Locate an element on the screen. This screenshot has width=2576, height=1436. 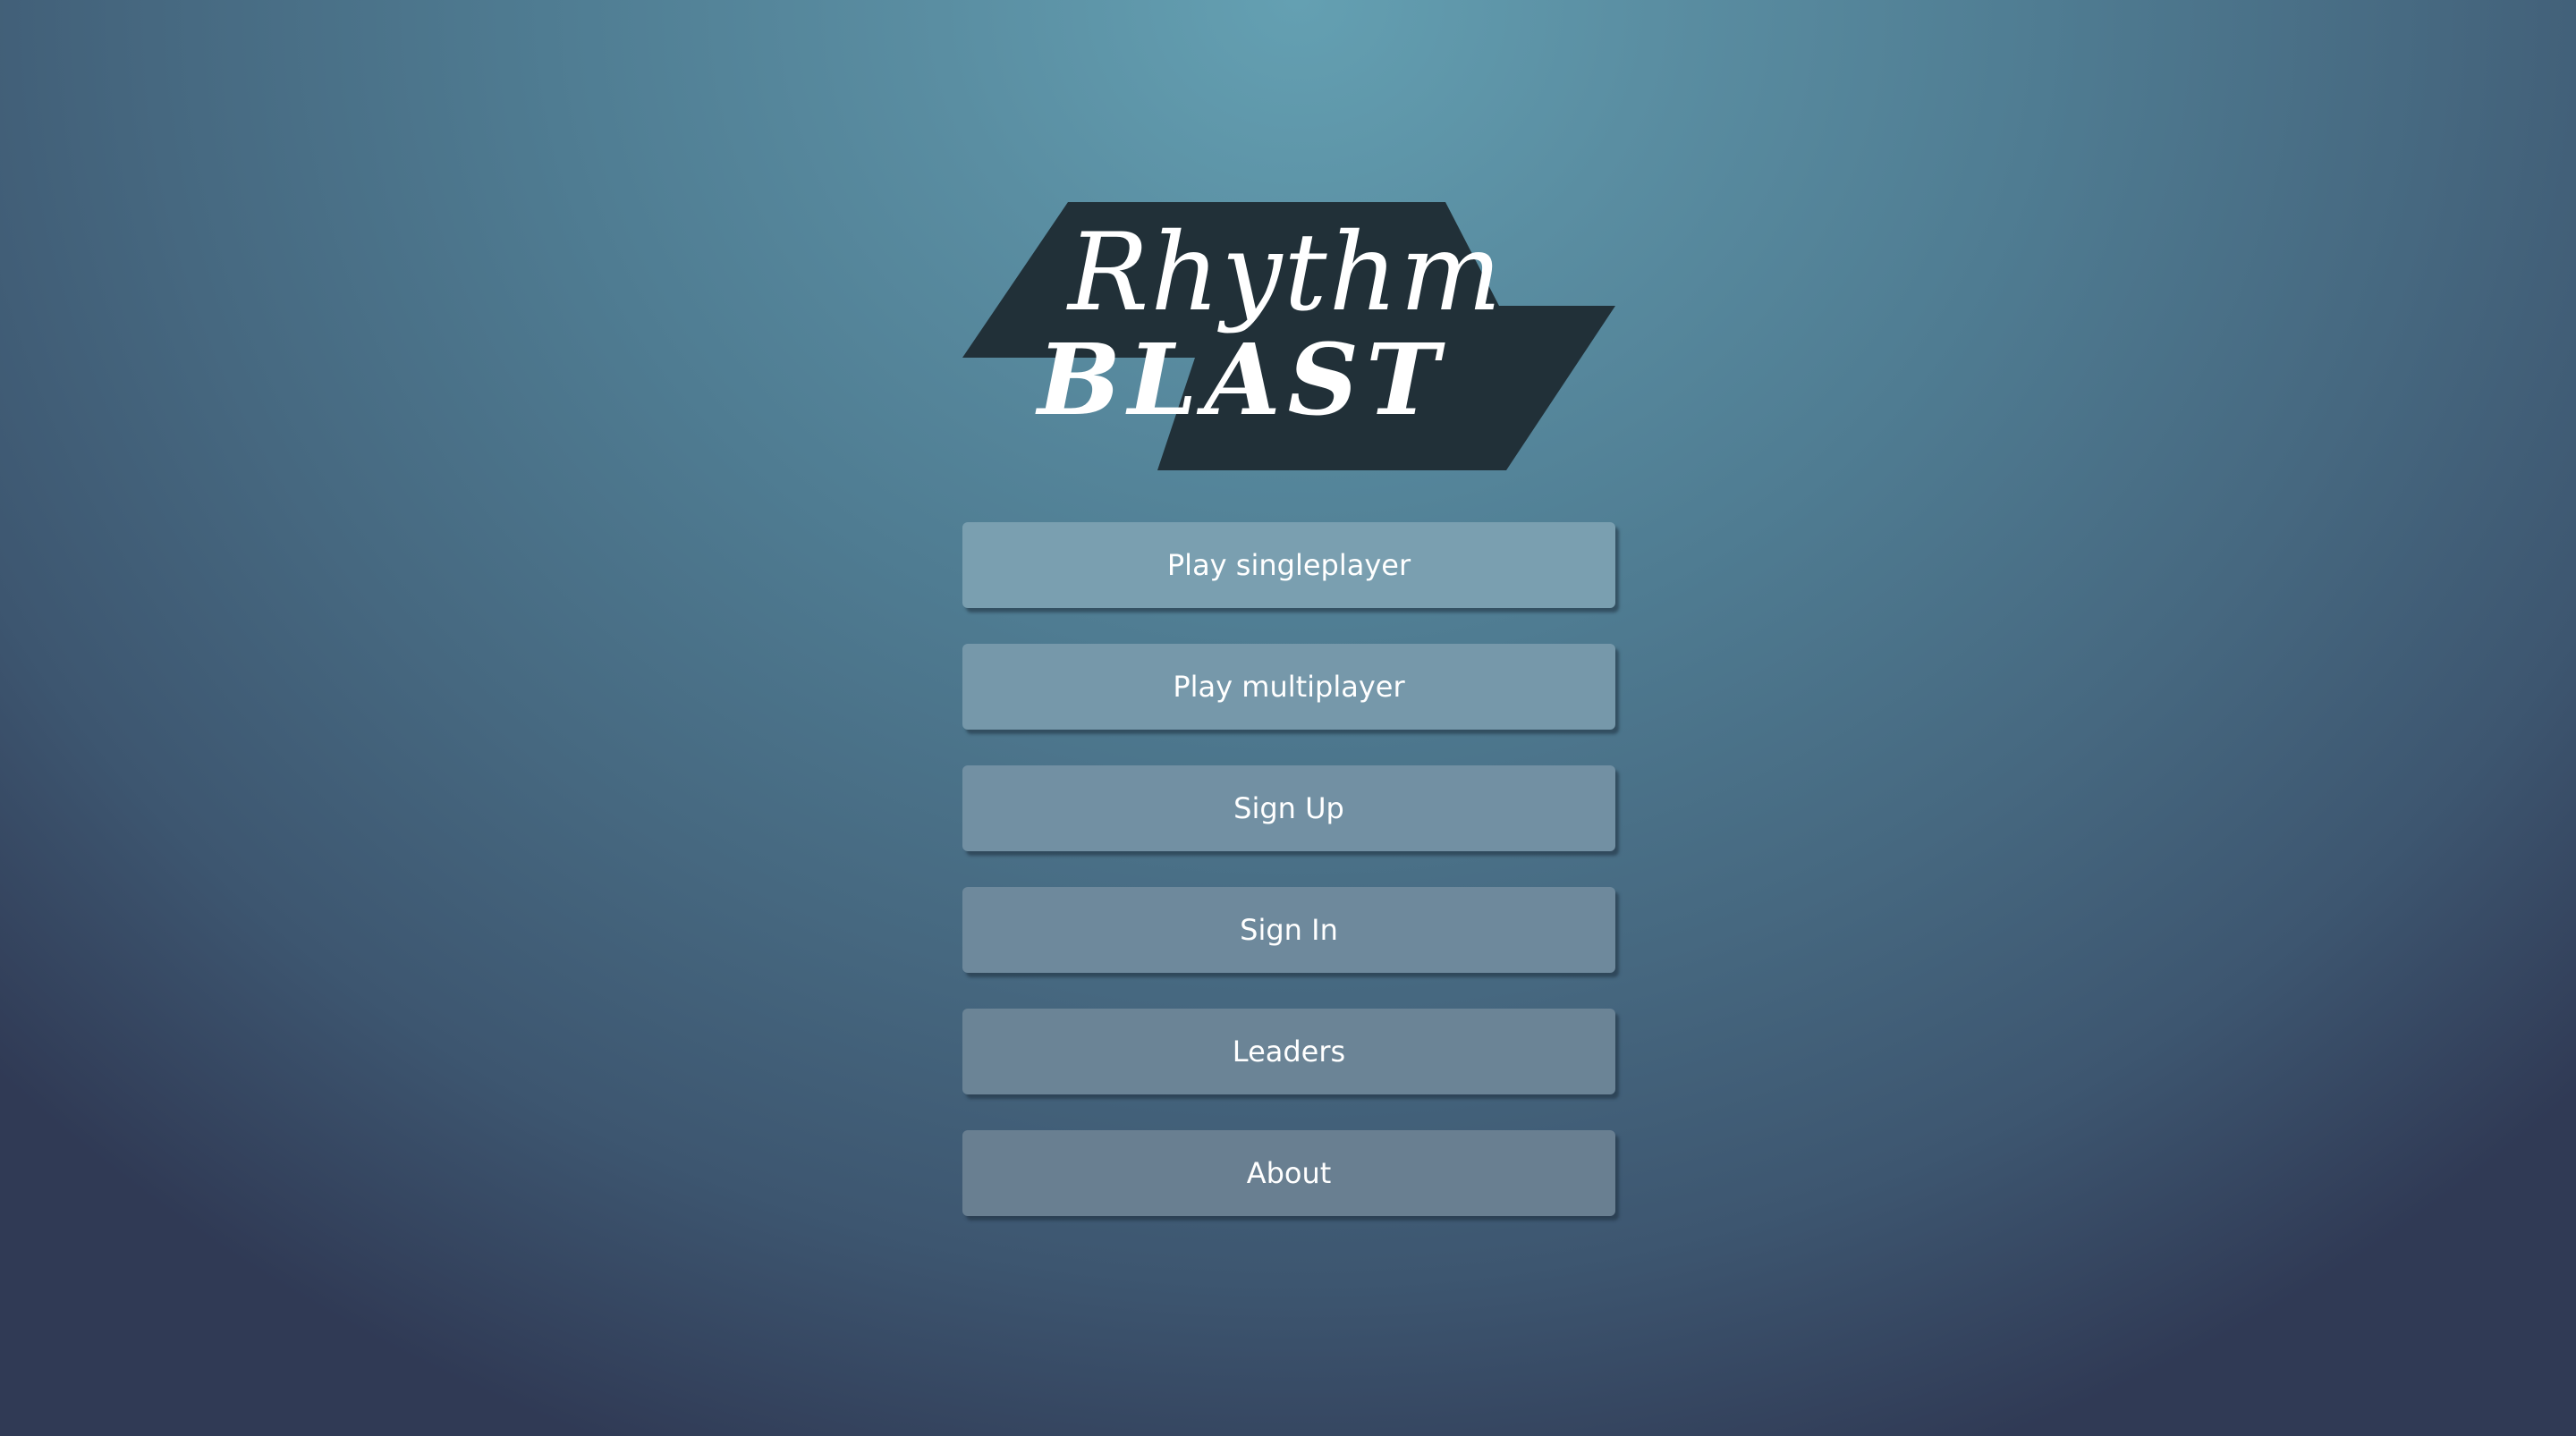
logo-title-blast: BLAST is located at coordinates (1242, 380).